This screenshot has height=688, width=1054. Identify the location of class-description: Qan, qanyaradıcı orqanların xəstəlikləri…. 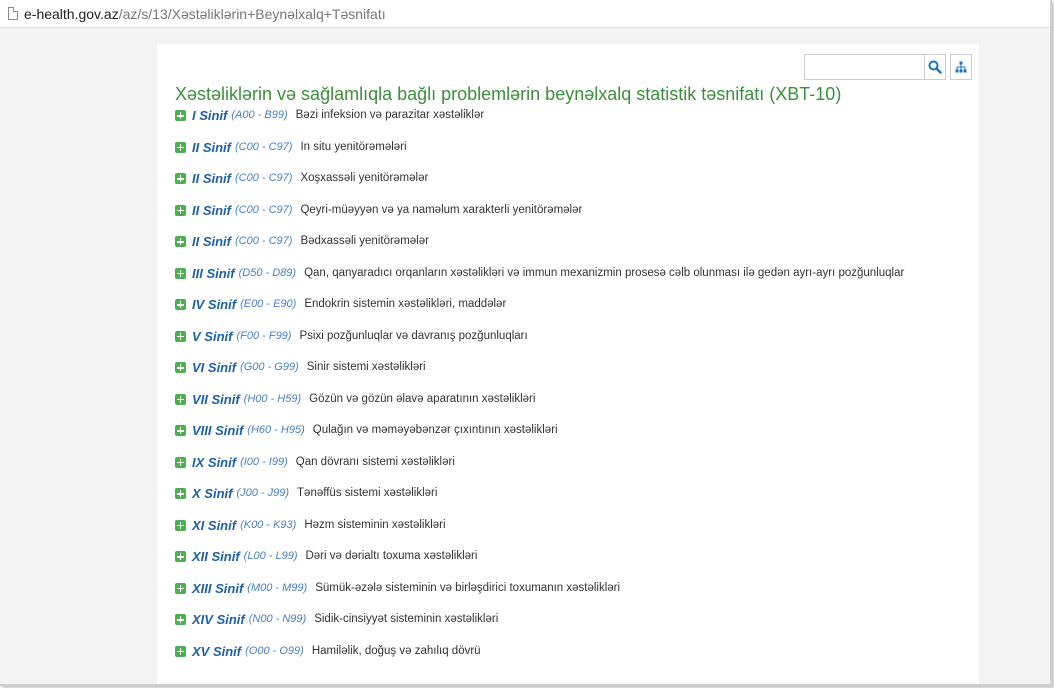
(604, 272).